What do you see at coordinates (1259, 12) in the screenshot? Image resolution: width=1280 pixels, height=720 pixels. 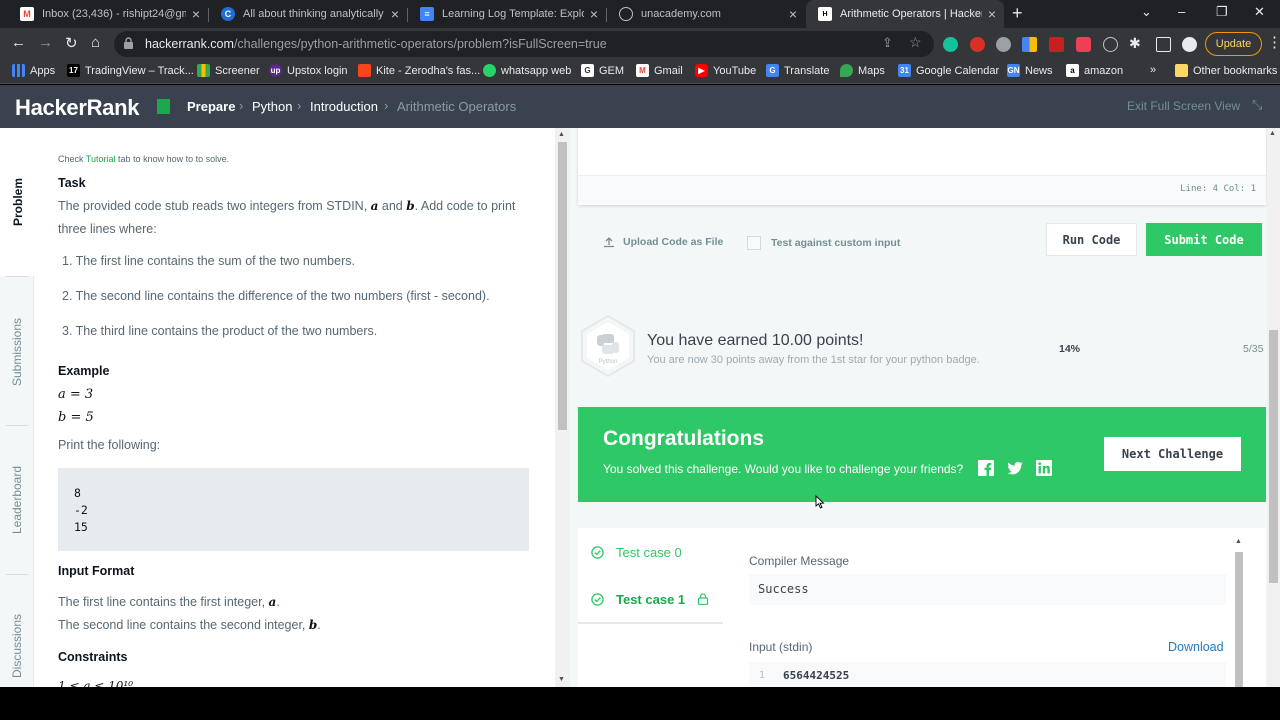 I see `window-close-icon: ✕` at bounding box center [1259, 12].